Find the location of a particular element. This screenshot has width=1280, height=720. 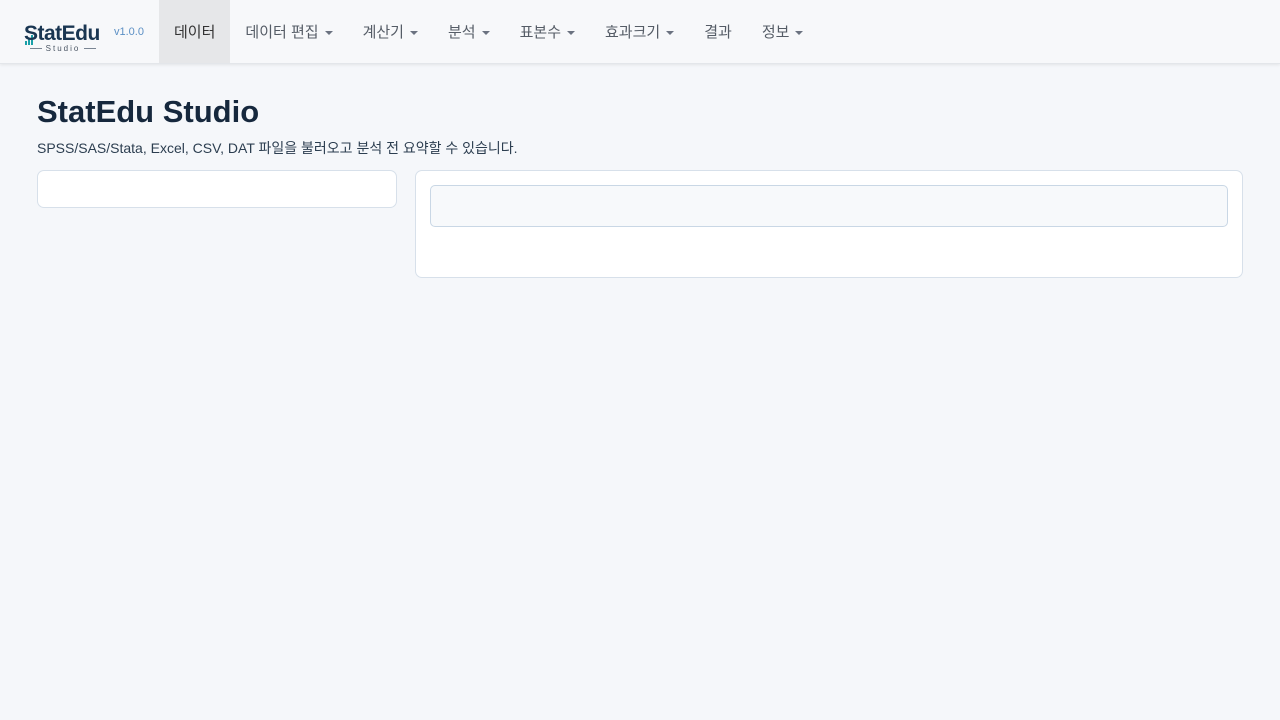

nav-item-data: 데이터 is located at coordinates (195, 31).